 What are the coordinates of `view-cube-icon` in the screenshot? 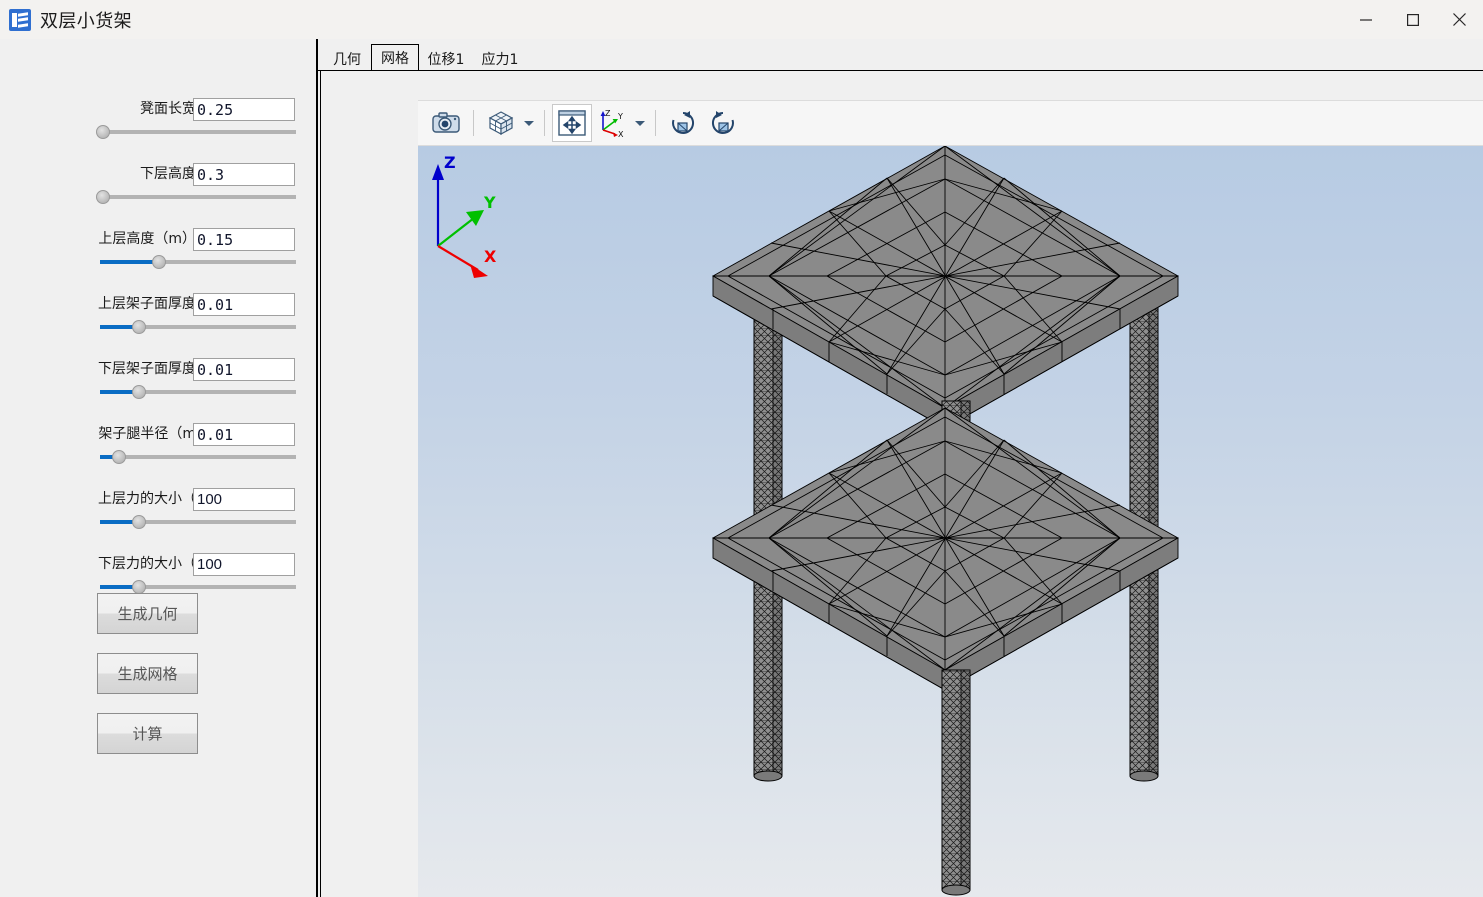 It's located at (501, 123).